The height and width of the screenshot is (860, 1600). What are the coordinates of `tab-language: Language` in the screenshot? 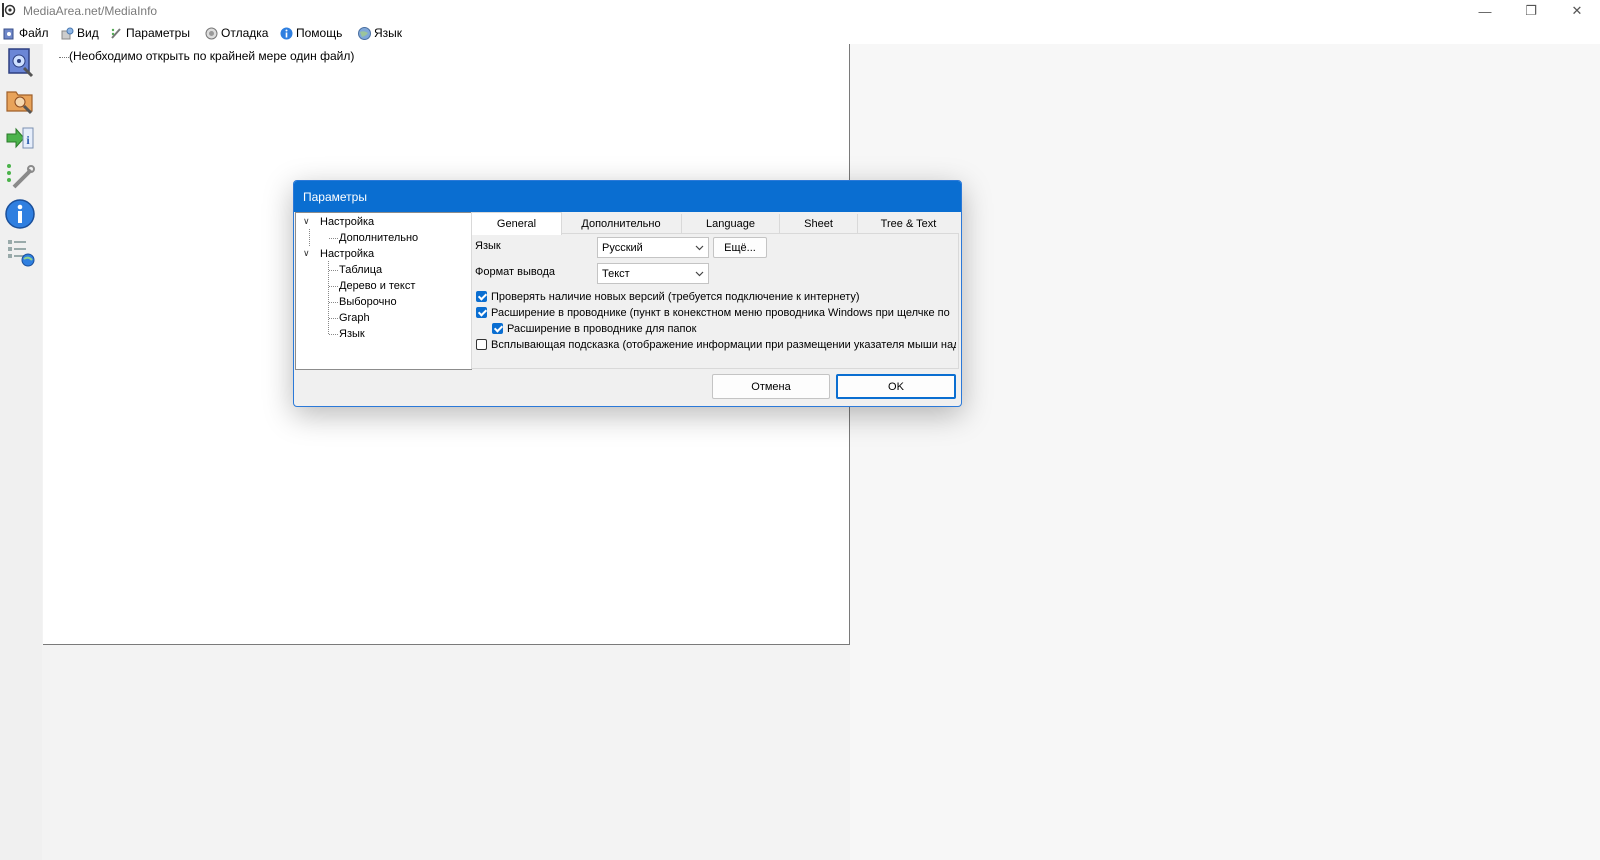 It's located at (731, 223).